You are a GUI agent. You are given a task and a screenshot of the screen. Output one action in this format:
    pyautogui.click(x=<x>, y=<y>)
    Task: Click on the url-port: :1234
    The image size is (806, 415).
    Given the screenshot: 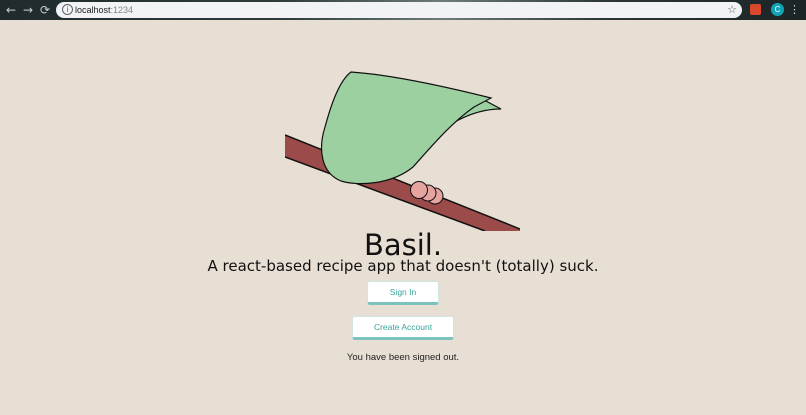 What is the action you would take?
    pyautogui.click(x=122, y=10)
    